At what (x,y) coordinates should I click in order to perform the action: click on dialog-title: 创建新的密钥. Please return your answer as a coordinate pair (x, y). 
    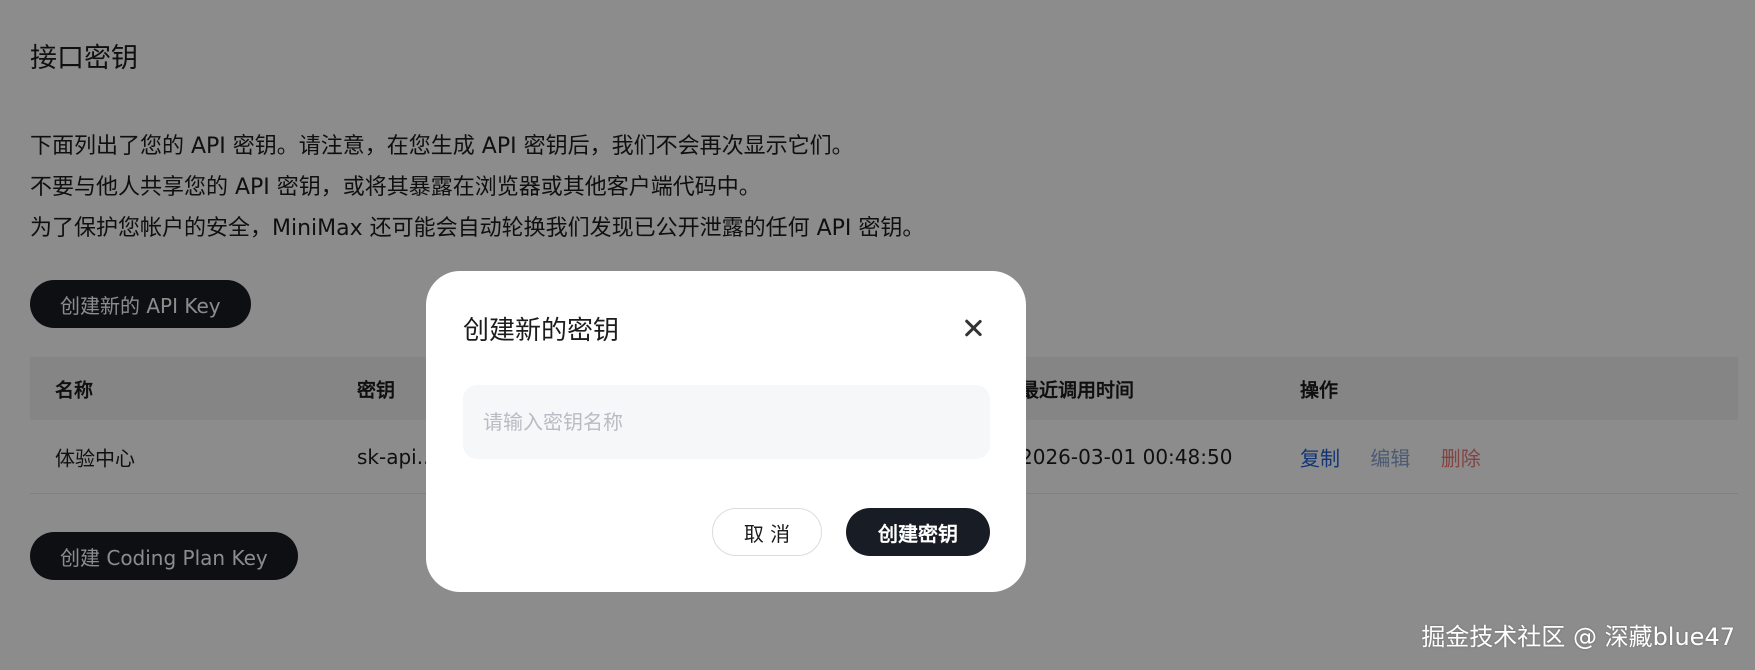
    Looking at the image, I should click on (541, 331).